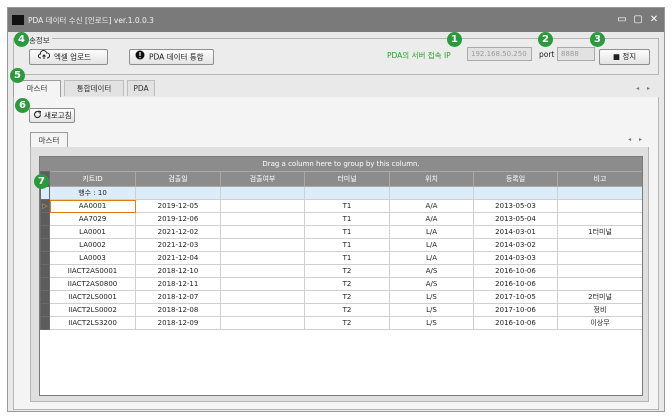  Describe the element at coordinates (45, 206) in the screenshot. I see `row-indicator: ▷` at that location.